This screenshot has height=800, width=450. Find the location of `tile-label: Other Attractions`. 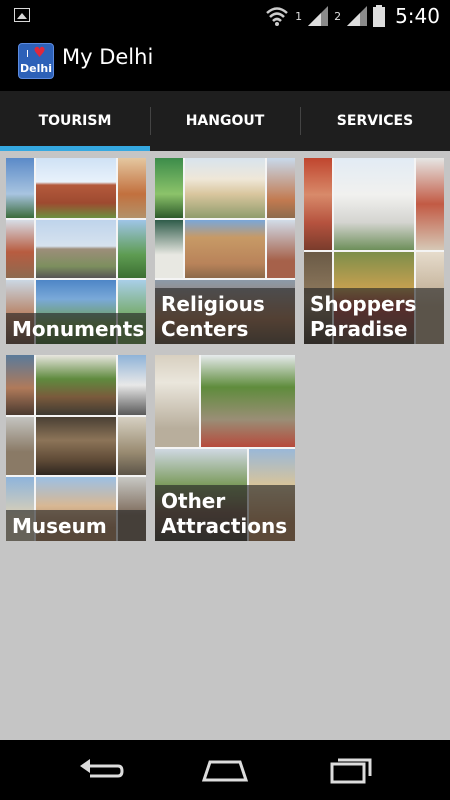

tile-label: Other Attractions is located at coordinates (225, 513).